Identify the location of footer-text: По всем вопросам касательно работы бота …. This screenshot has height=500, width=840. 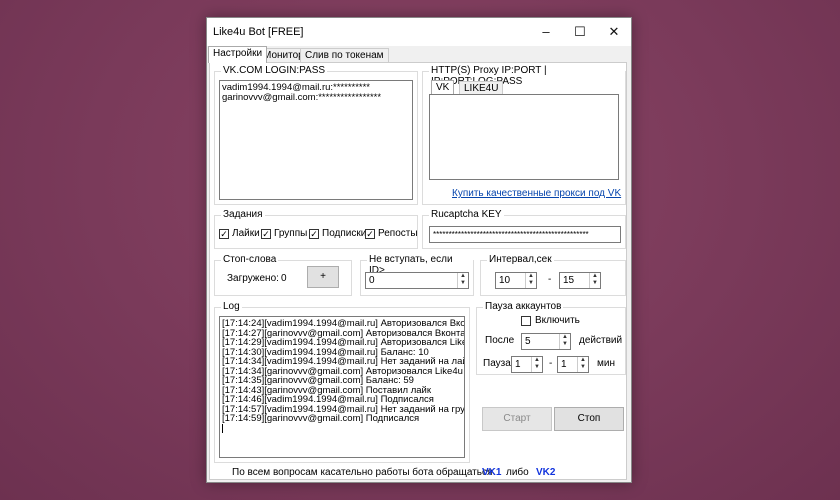
(362, 472).